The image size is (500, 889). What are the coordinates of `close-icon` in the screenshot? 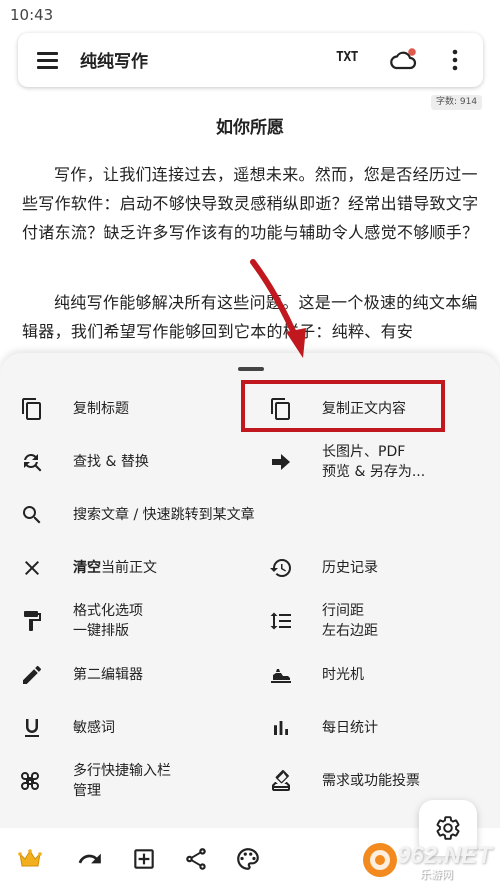 It's located at (32, 568).